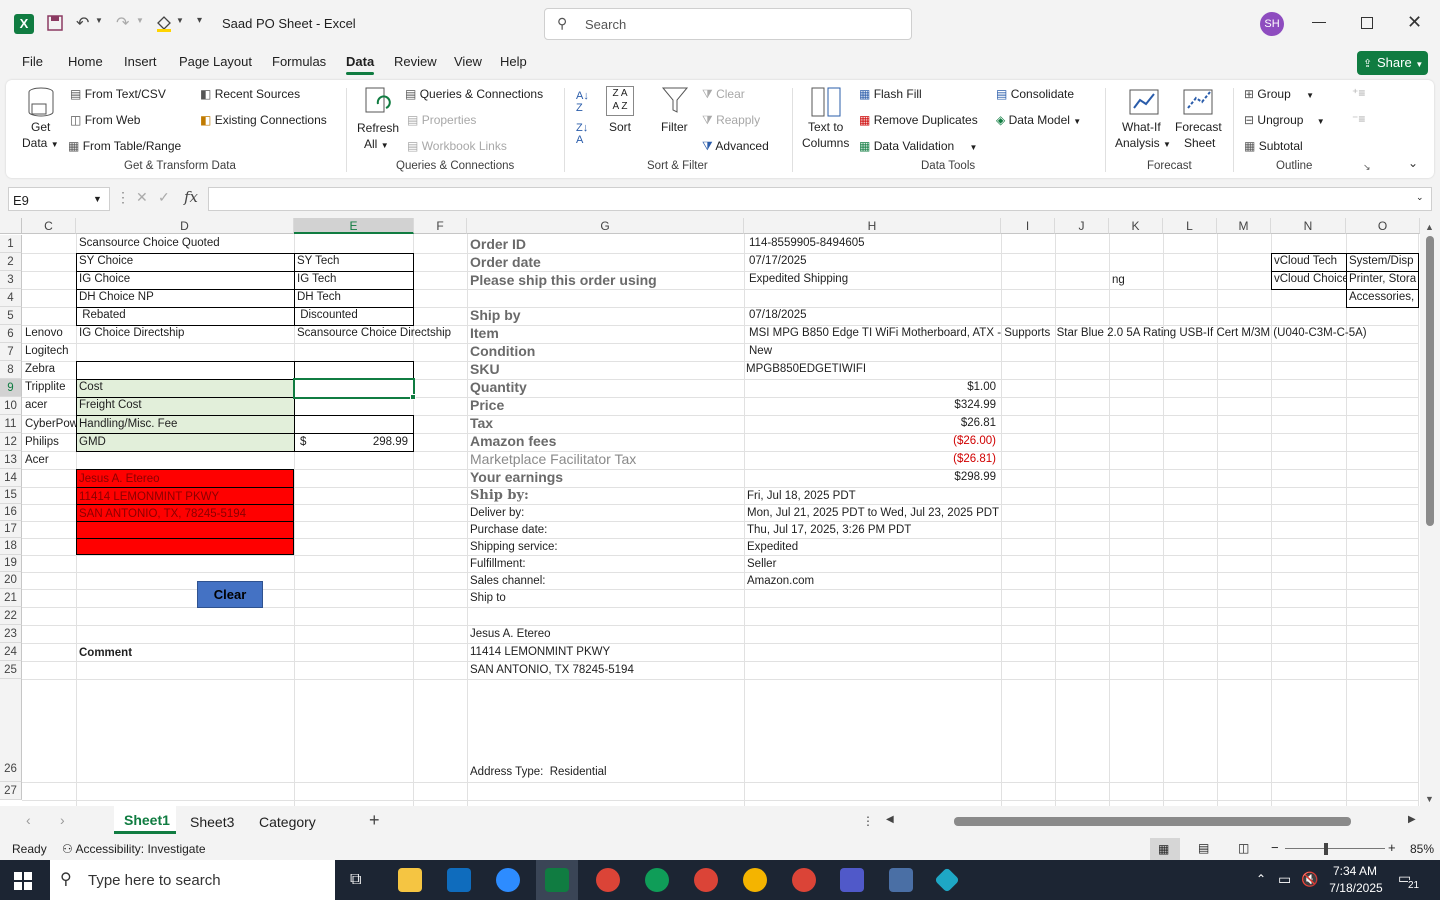 The width and height of the screenshot is (1440, 900). Describe the element at coordinates (11, 512) in the screenshot. I see `row-header: 16` at that location.